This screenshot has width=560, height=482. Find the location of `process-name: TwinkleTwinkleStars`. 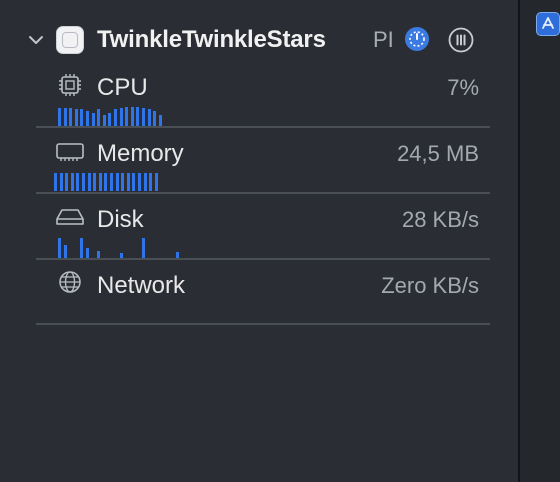

process-name: TwinkleTwinkleStars is located at coordinates (211, 39).